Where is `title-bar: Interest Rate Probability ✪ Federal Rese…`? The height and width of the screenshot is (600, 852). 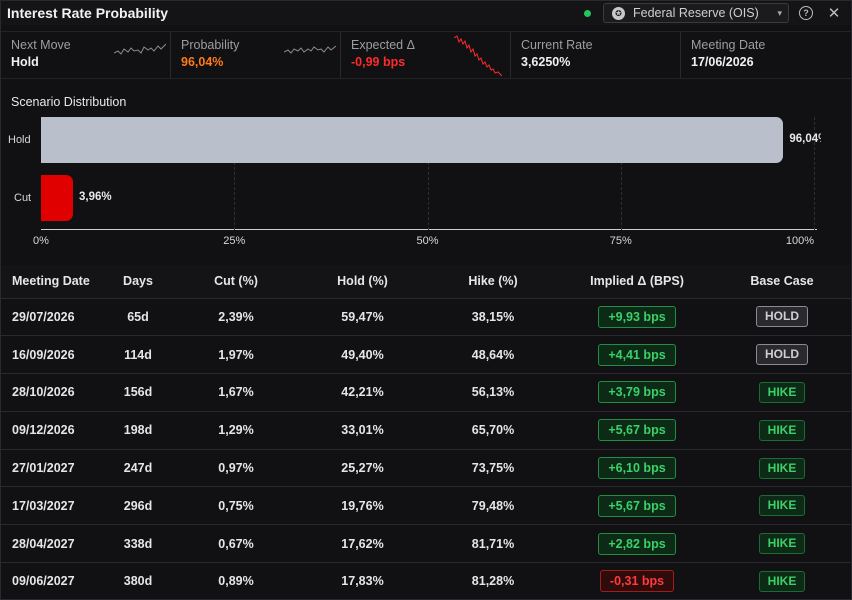 title-bar: Interest Rate Probability ✪ Federal Rese… is located at coordinates (426, 13).